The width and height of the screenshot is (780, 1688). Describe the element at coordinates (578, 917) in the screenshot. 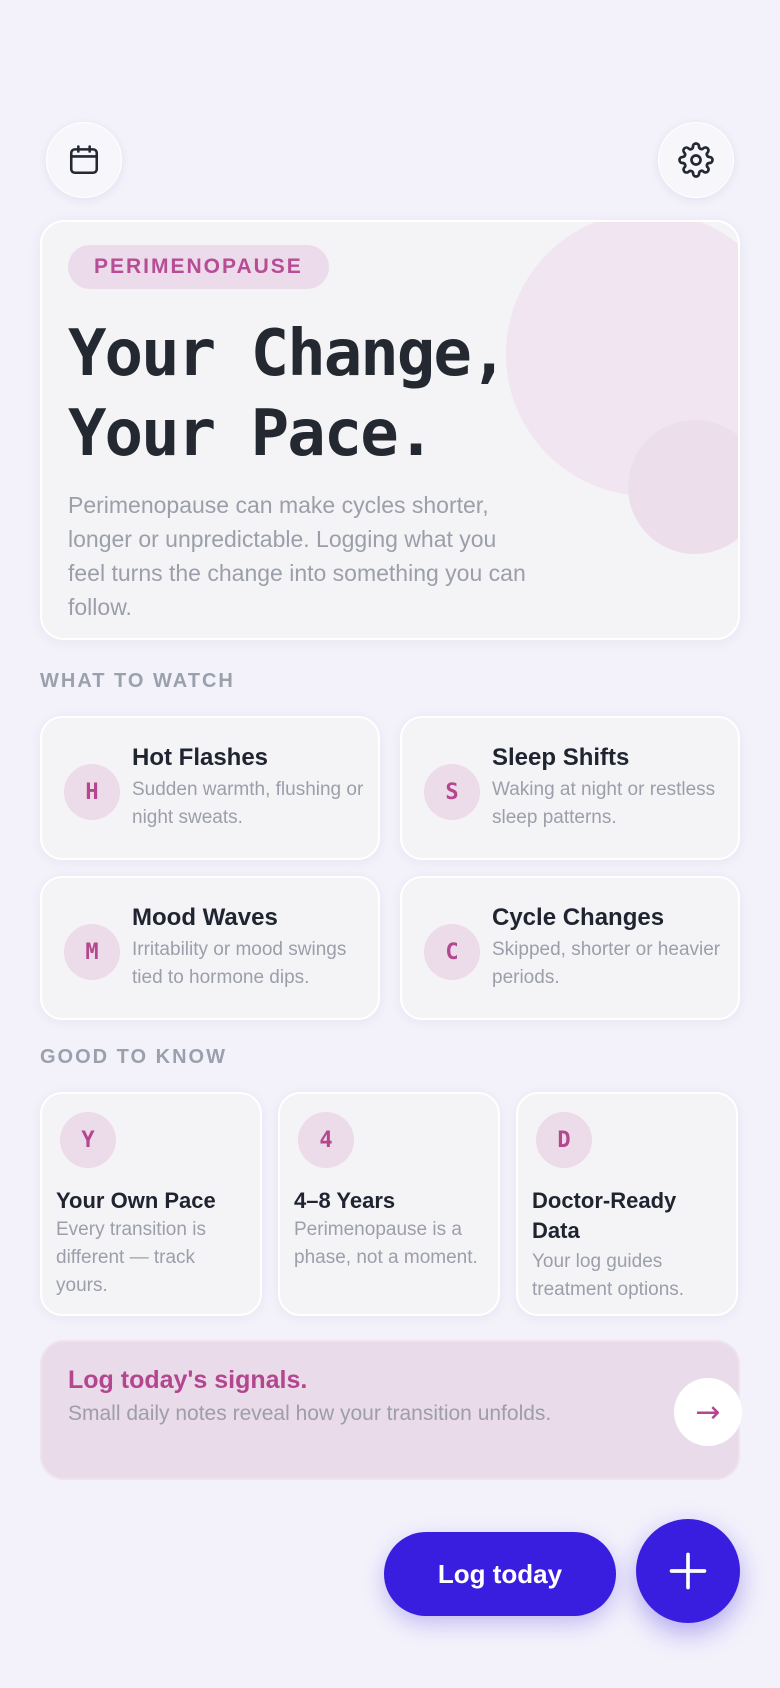

I see `symptom-title: Cycle Changes` at that location.